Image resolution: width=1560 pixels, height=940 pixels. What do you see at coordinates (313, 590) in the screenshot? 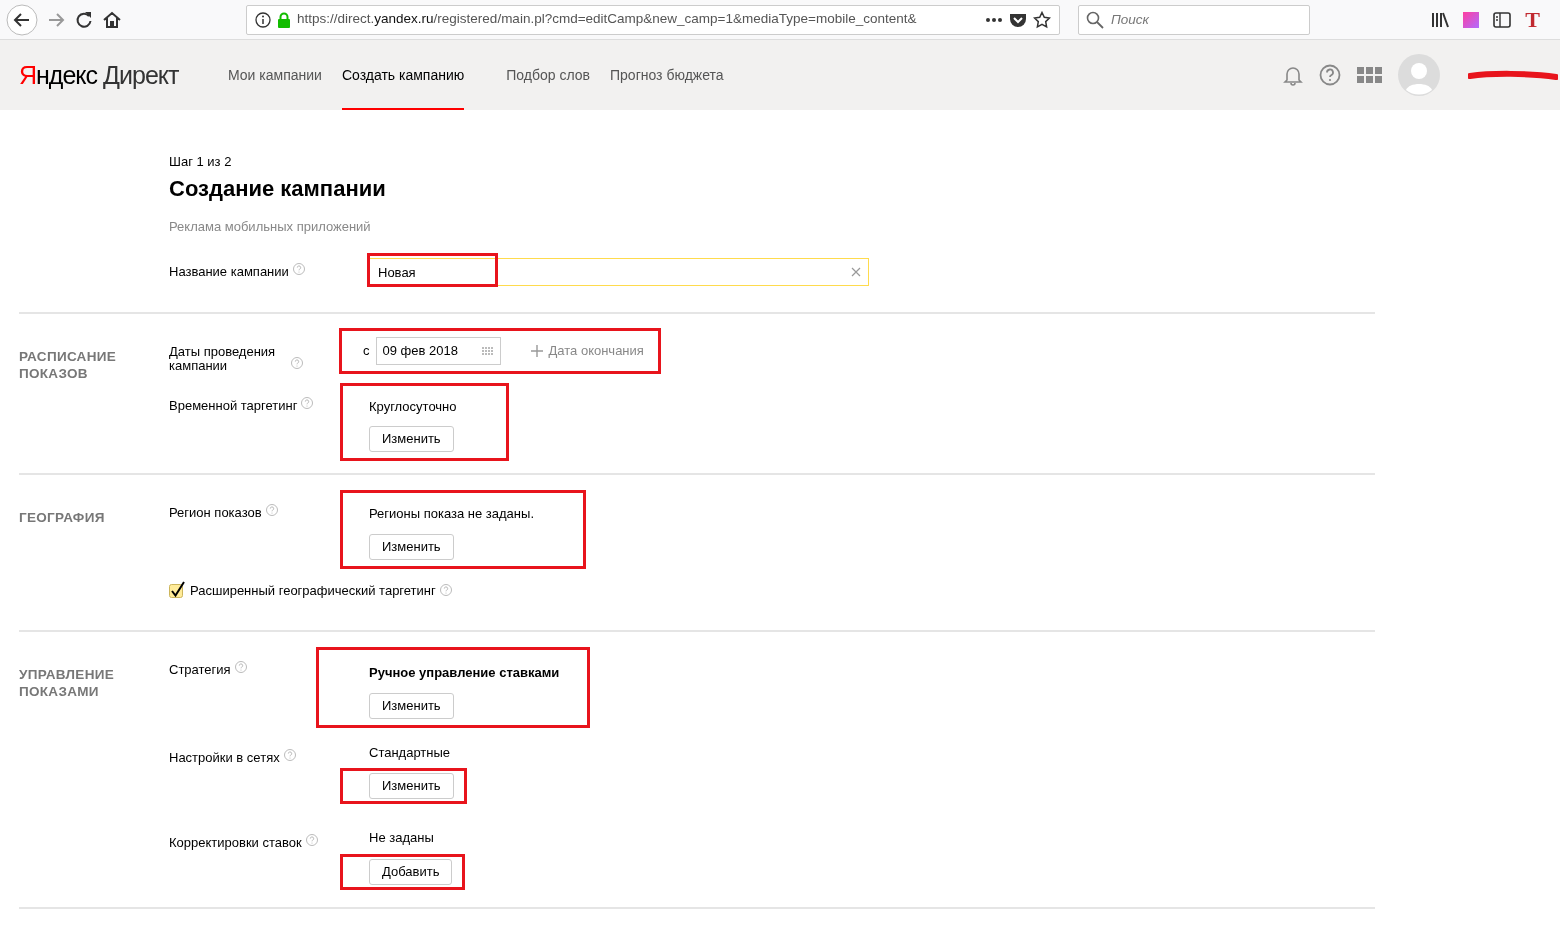
I see `checkbox-label: Расширенный географический таргетинг` at bounding box center [313, 590].